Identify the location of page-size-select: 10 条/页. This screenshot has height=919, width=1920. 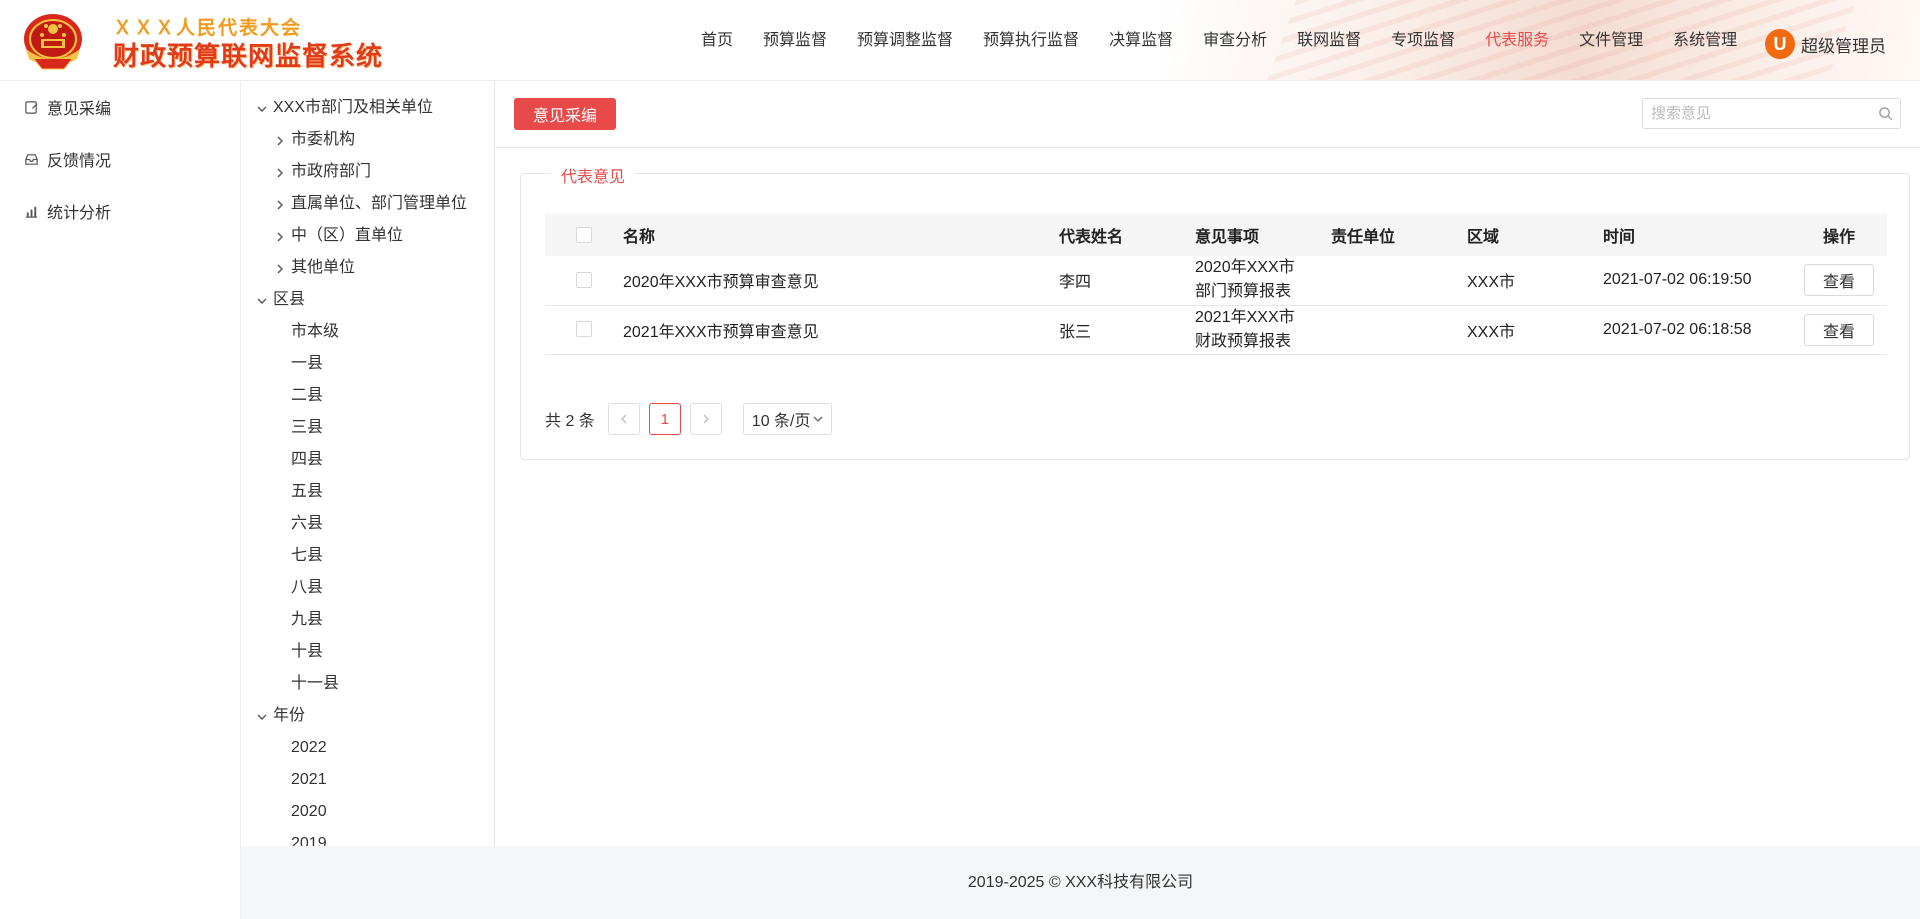
(787, 419).